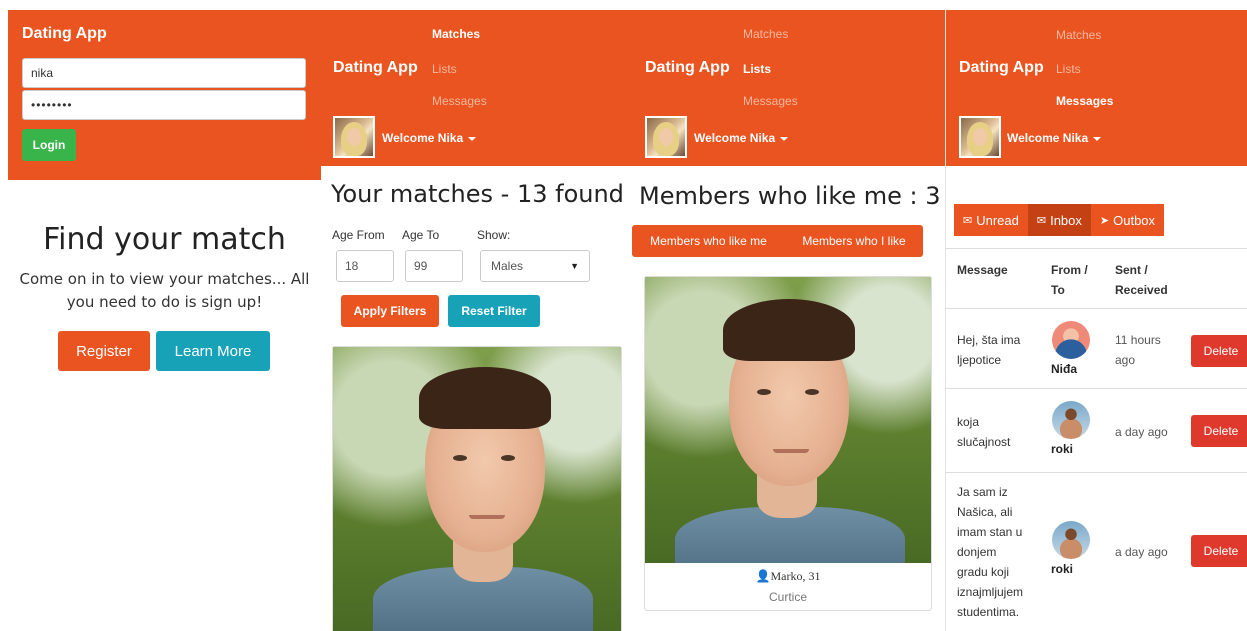  I want to click on select-arrow-icon: ▼, so click(574, 266).